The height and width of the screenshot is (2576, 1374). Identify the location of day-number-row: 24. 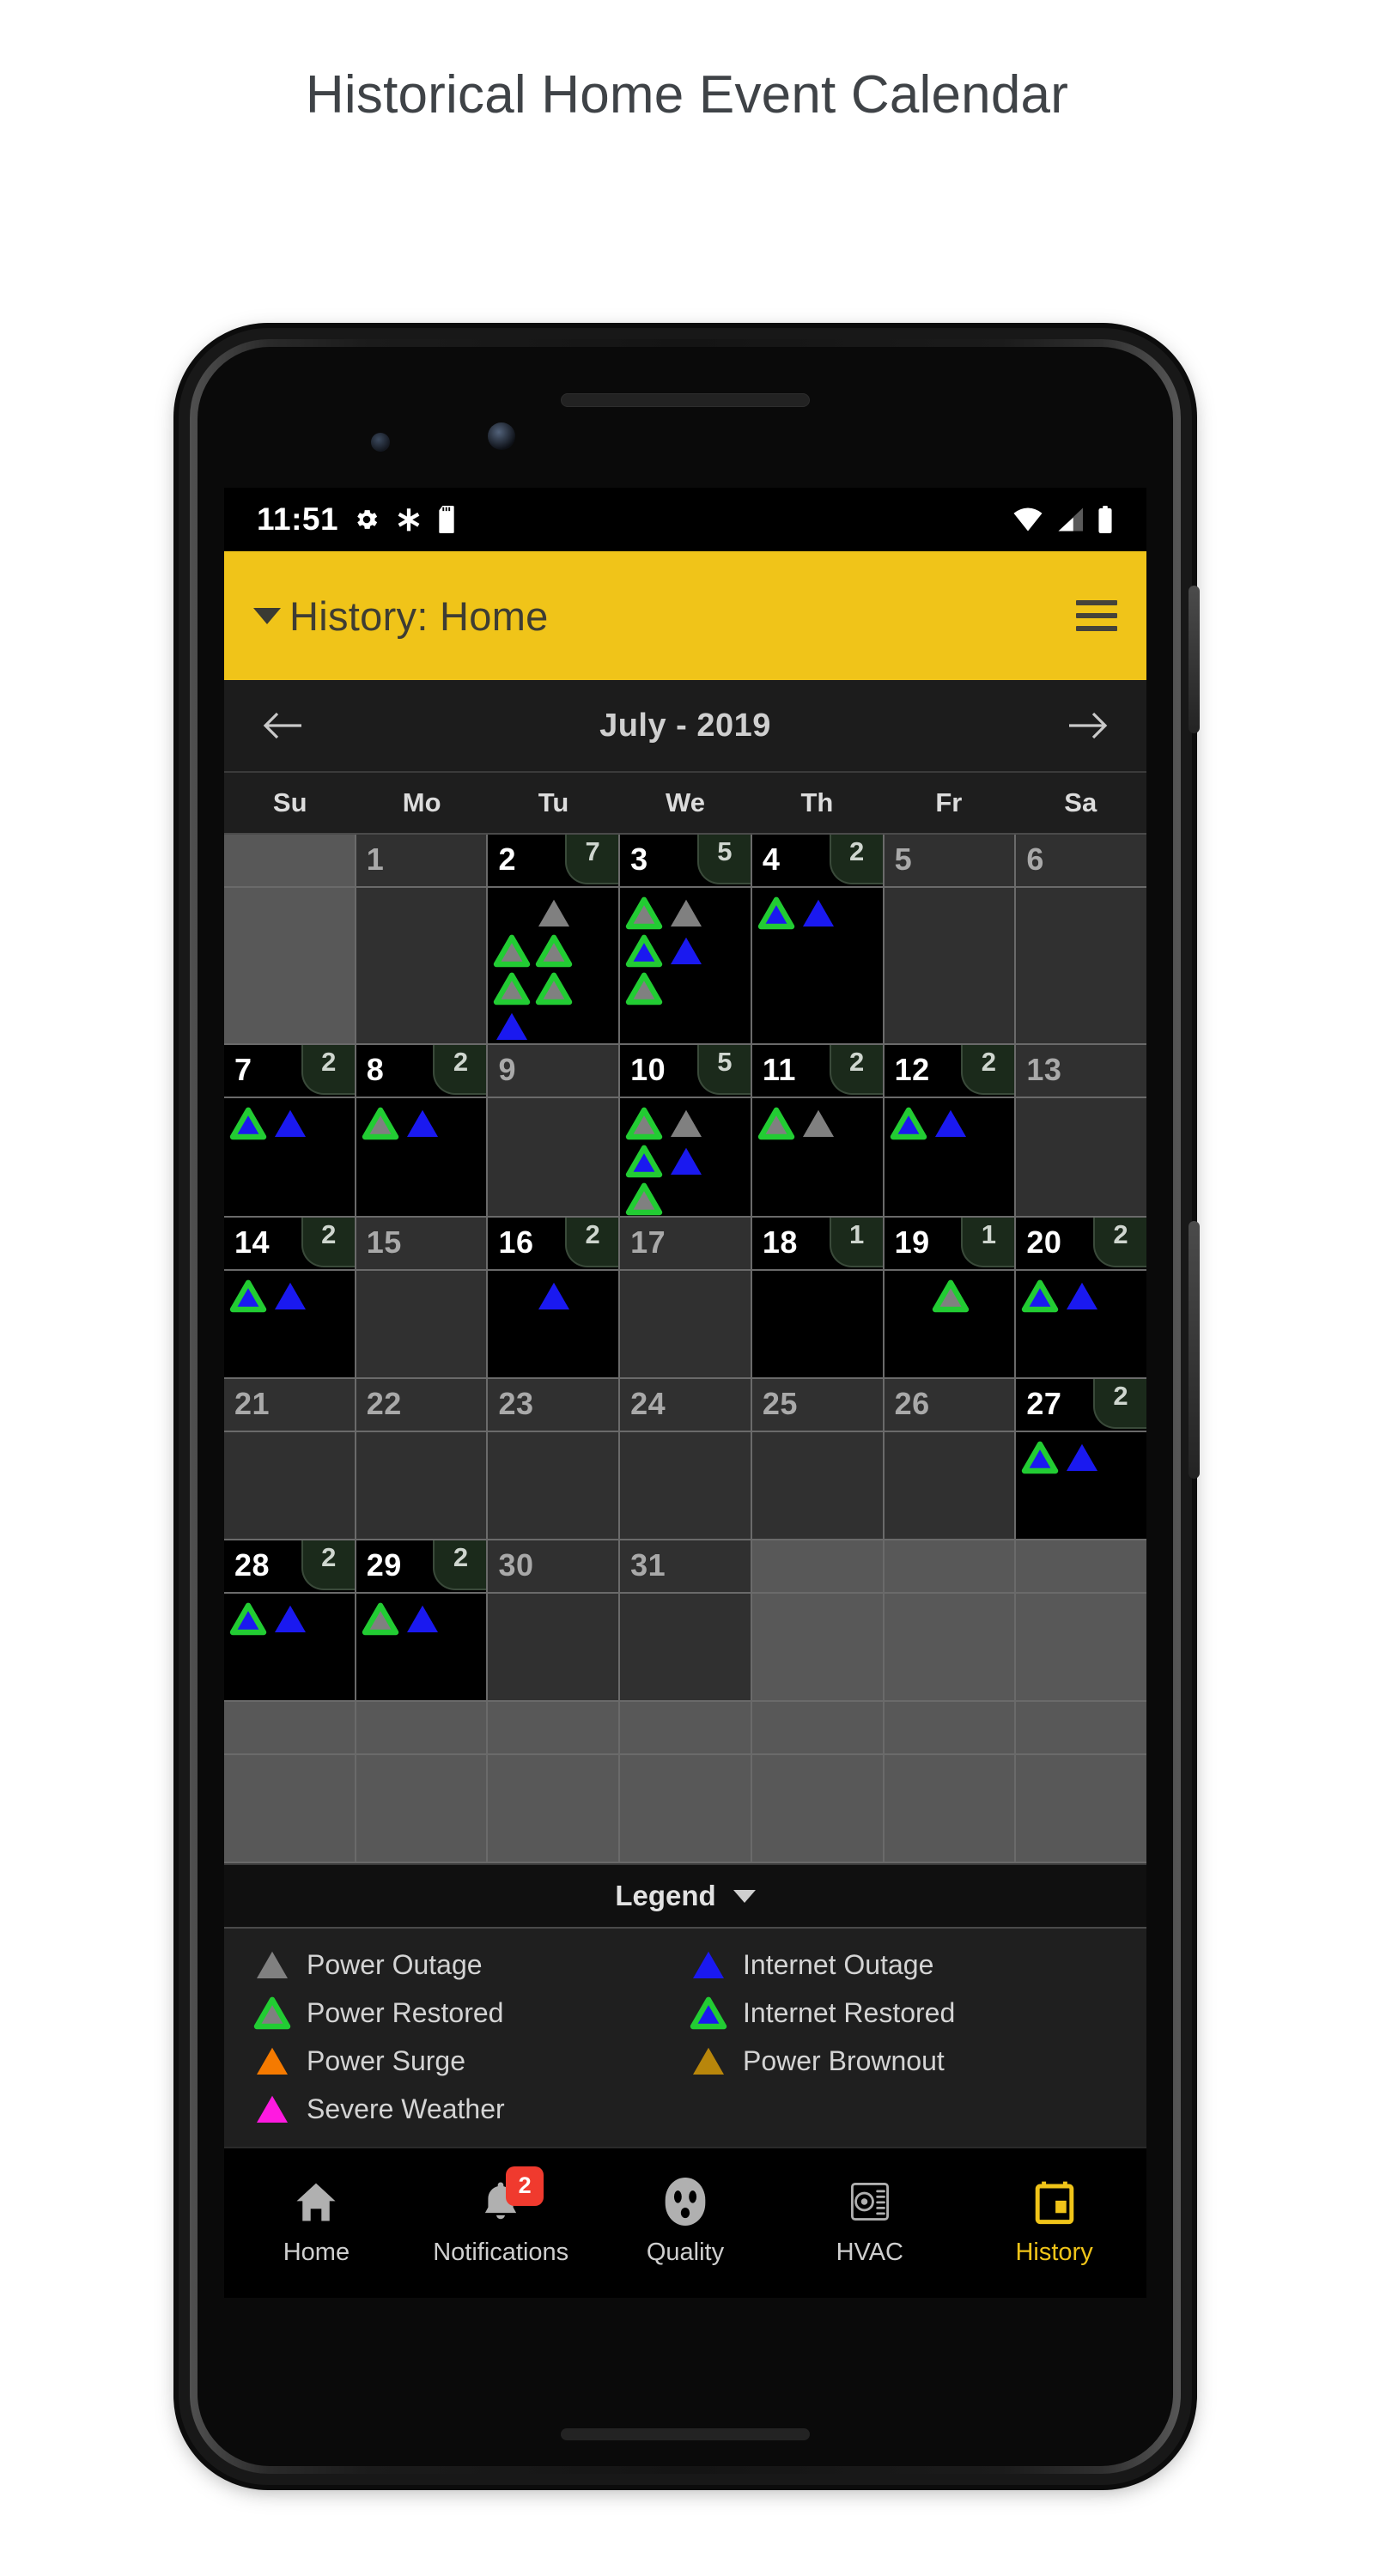
(685, 1405).